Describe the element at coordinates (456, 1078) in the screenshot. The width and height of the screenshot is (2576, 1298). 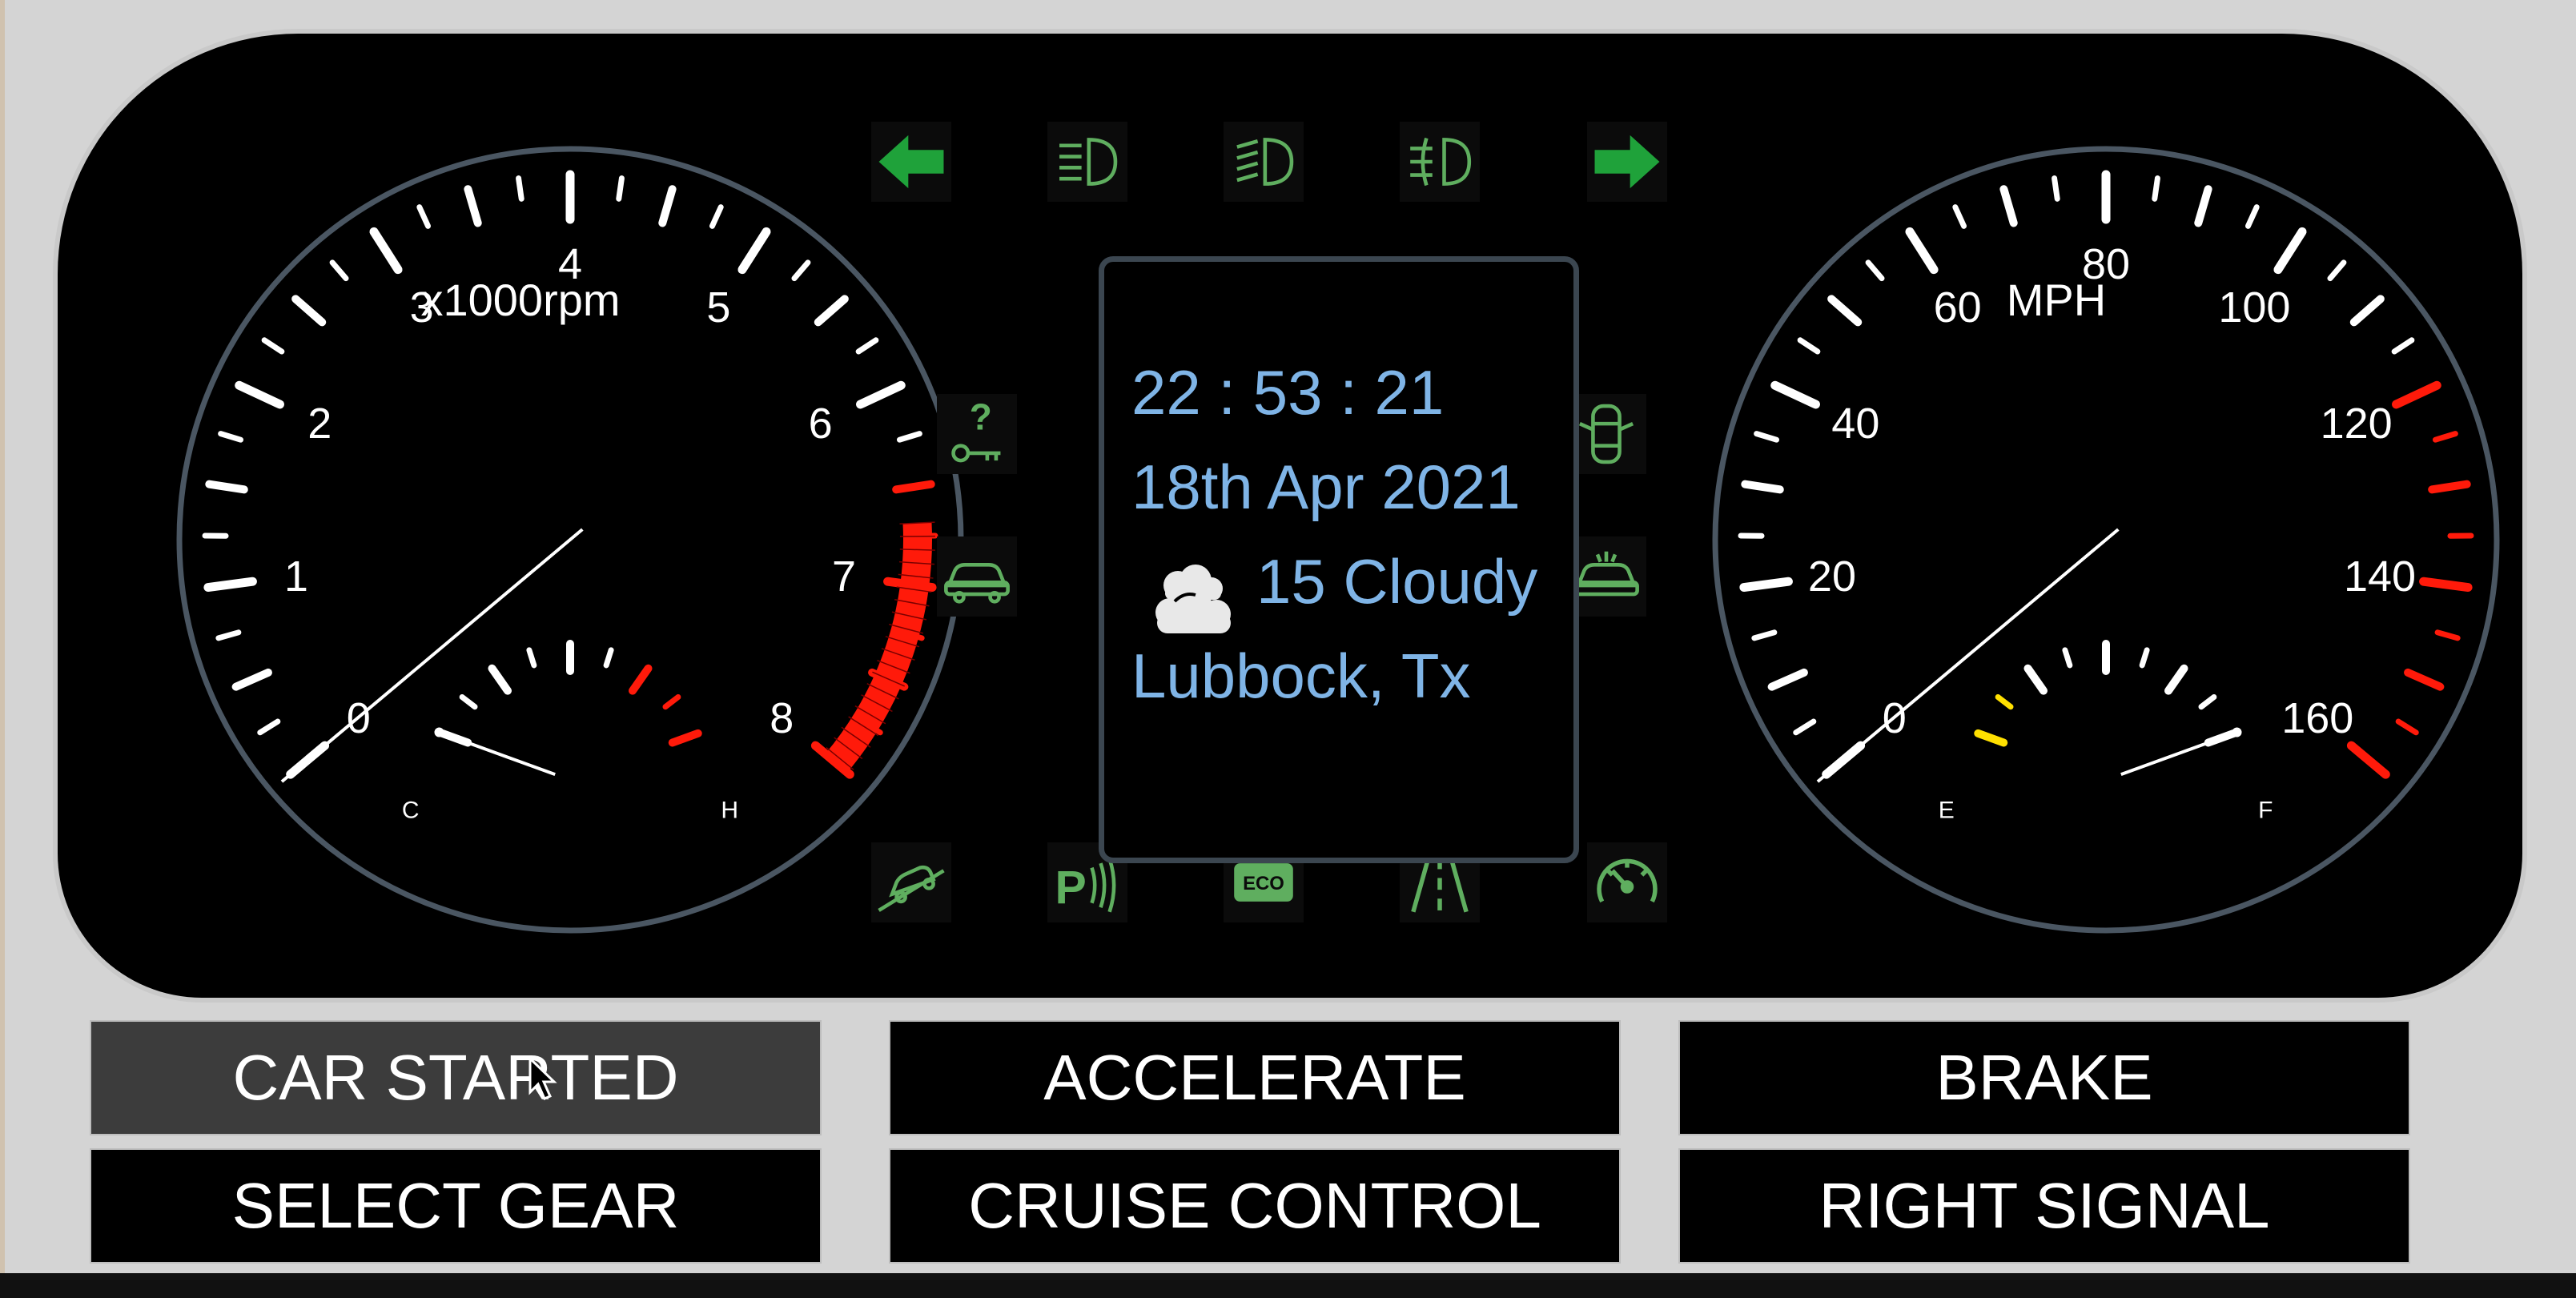
I see `car-started-button: CAR STARTED` at that location.